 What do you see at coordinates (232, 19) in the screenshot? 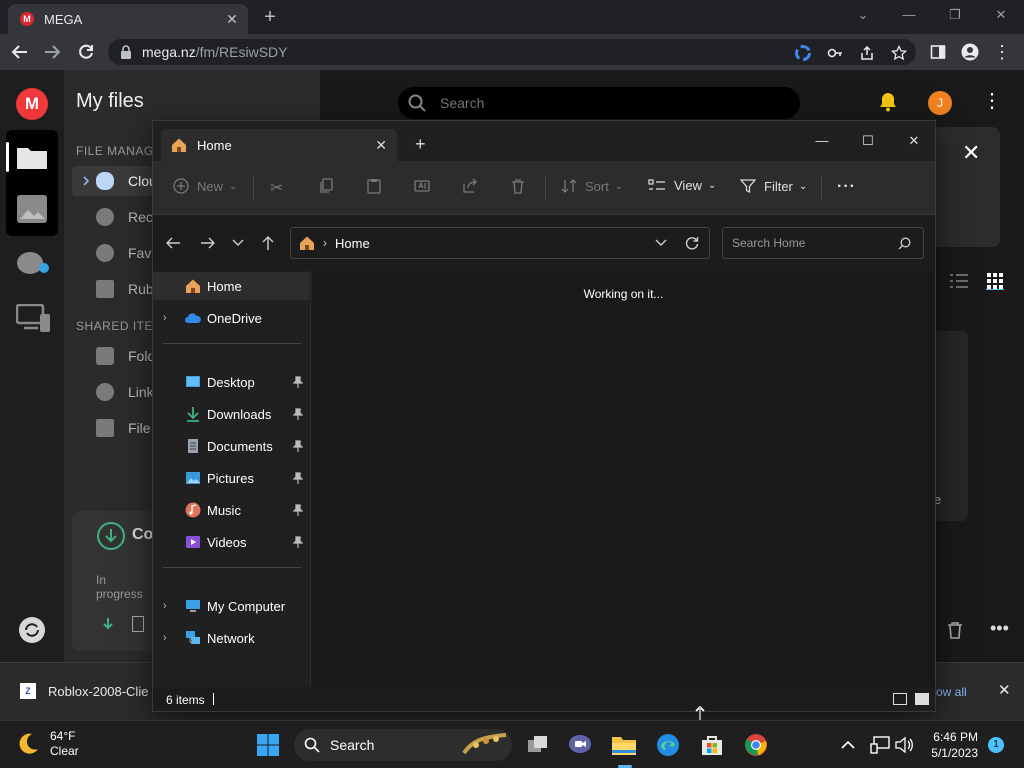
I see `tab-close-icon: ✕` at bounding box center [232, 19].